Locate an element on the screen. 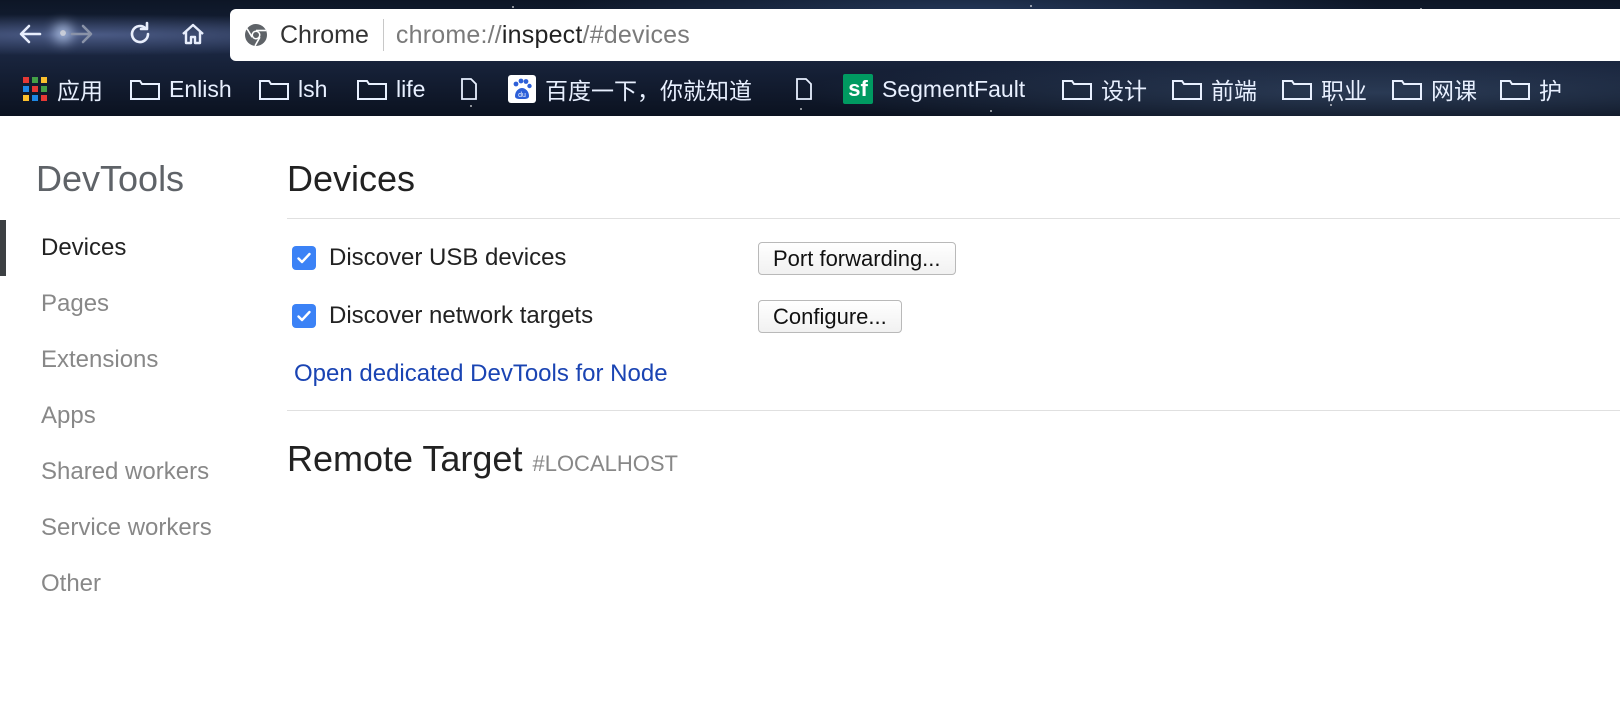 The height and width of the screenshot is (708, 1620). bookmark-folder-career: 职业 is located at coordinates (1324, 89).